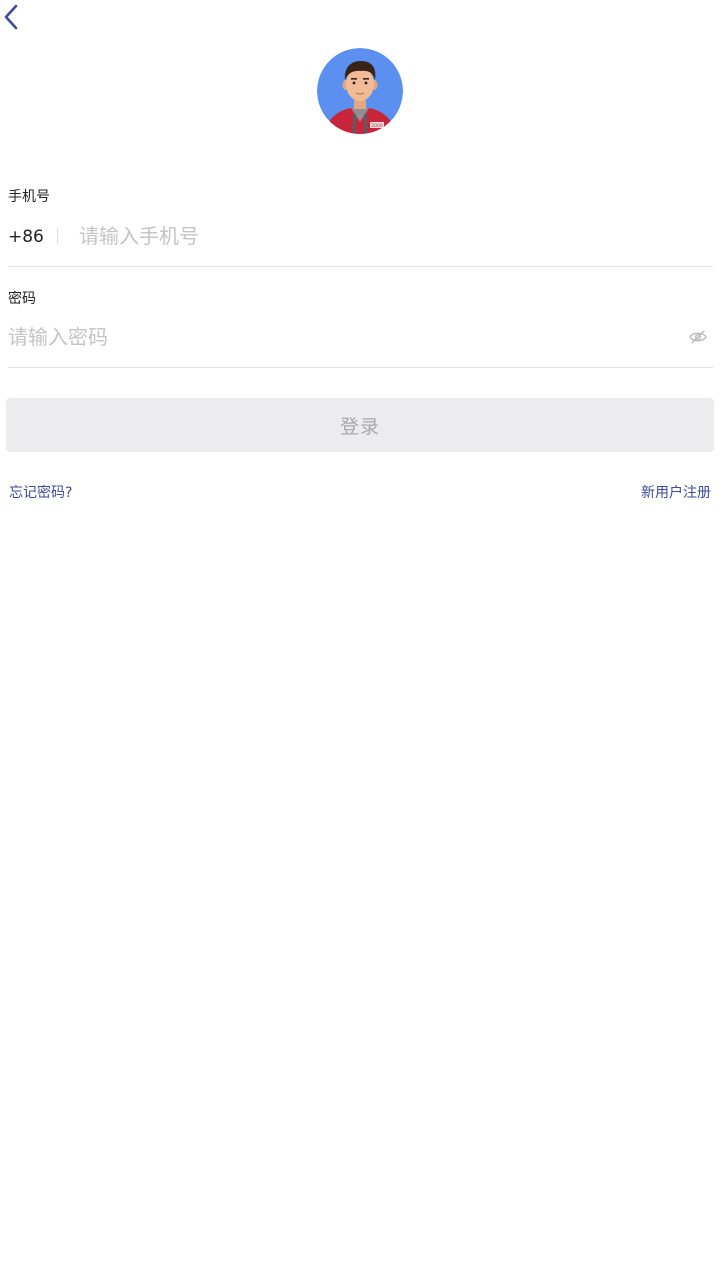 The width and height of the screenshot is (720, 1280). I want to click on phone-input, so click(389, 236).